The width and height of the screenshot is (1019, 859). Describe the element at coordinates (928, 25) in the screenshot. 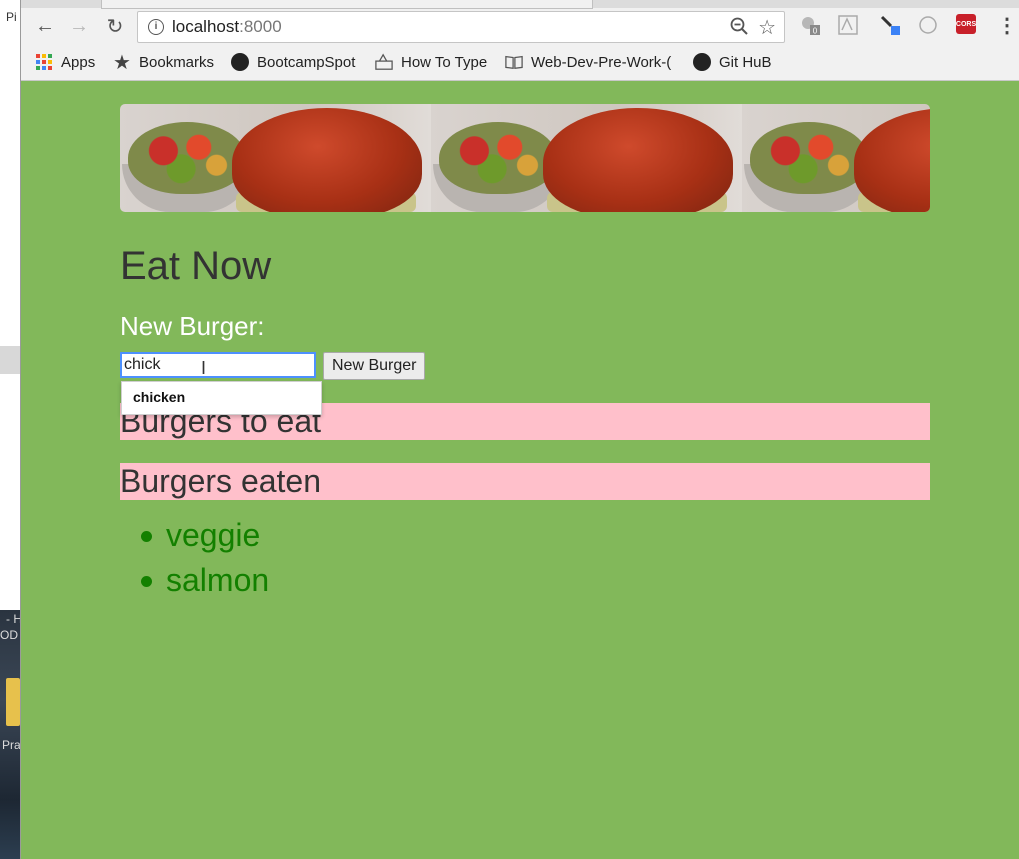

I see `circle-extension-icon` at that location.